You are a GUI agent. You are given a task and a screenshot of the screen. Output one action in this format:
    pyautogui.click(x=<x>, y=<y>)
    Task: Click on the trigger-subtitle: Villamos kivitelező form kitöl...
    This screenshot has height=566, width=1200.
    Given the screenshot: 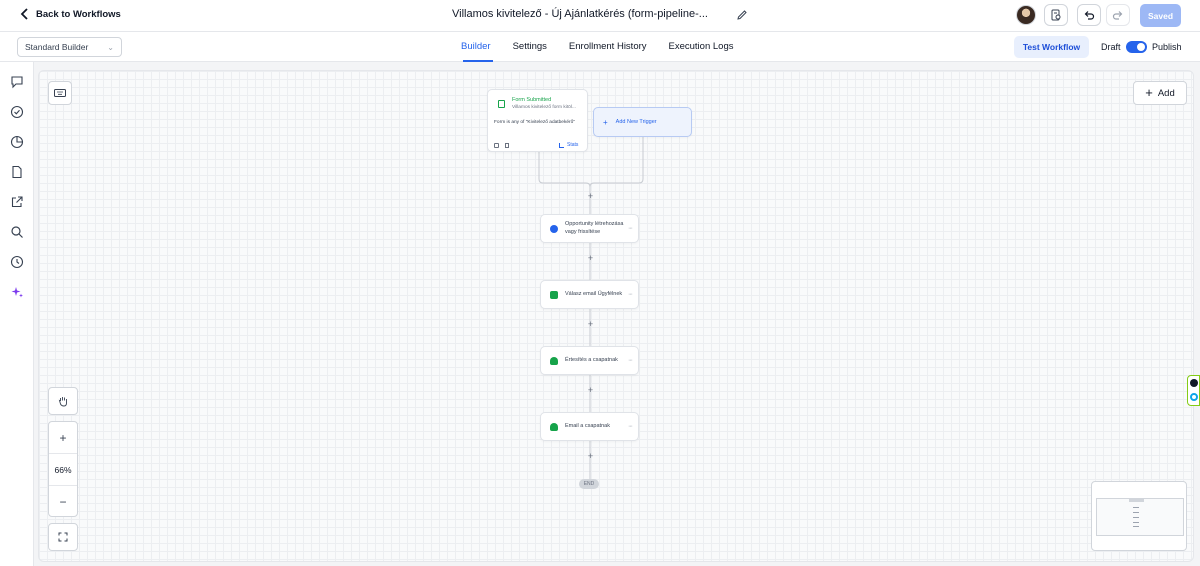 What is the action you would take?
    pyautogui.click(x=544, y=107)
    